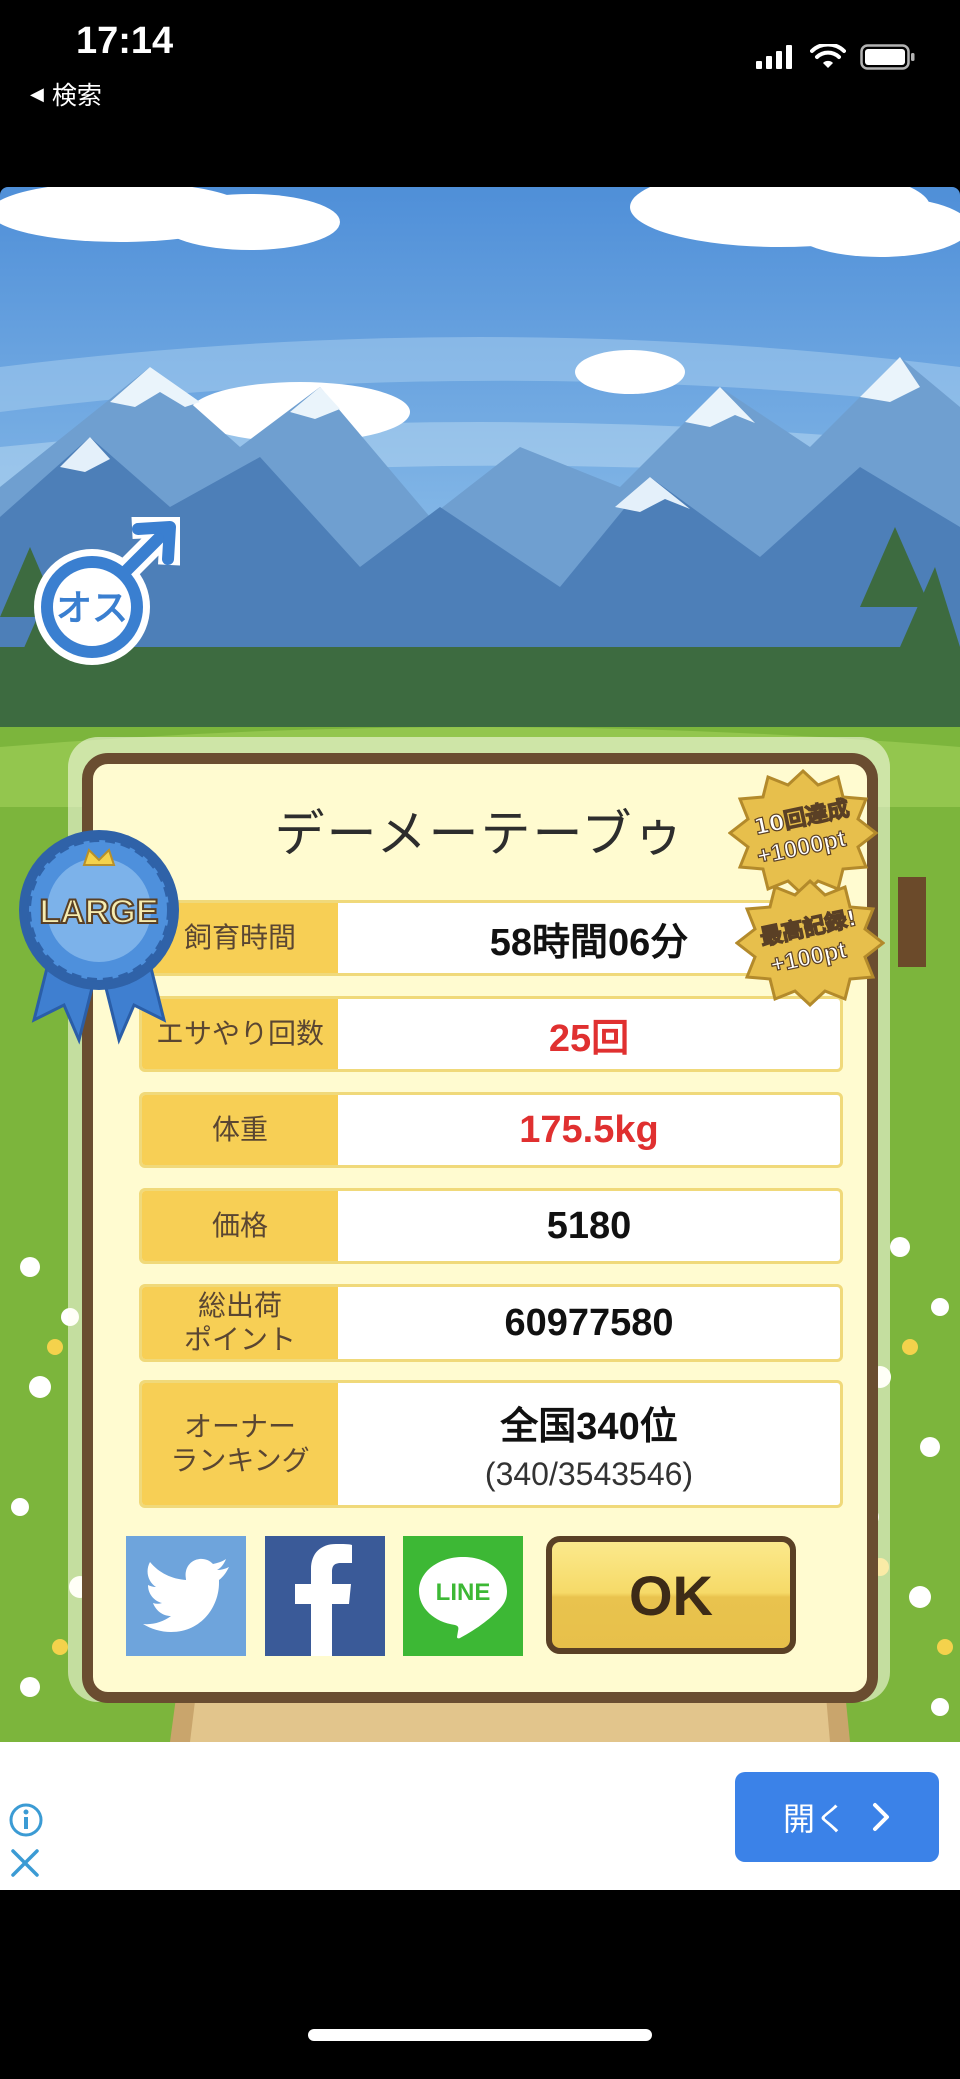 Image resolution: width=960 pixels, height=2079 pixels. Describe the element at coordinates (589, 1427) in the screenshot. I see `ranking-main: 全国340位` at that location.